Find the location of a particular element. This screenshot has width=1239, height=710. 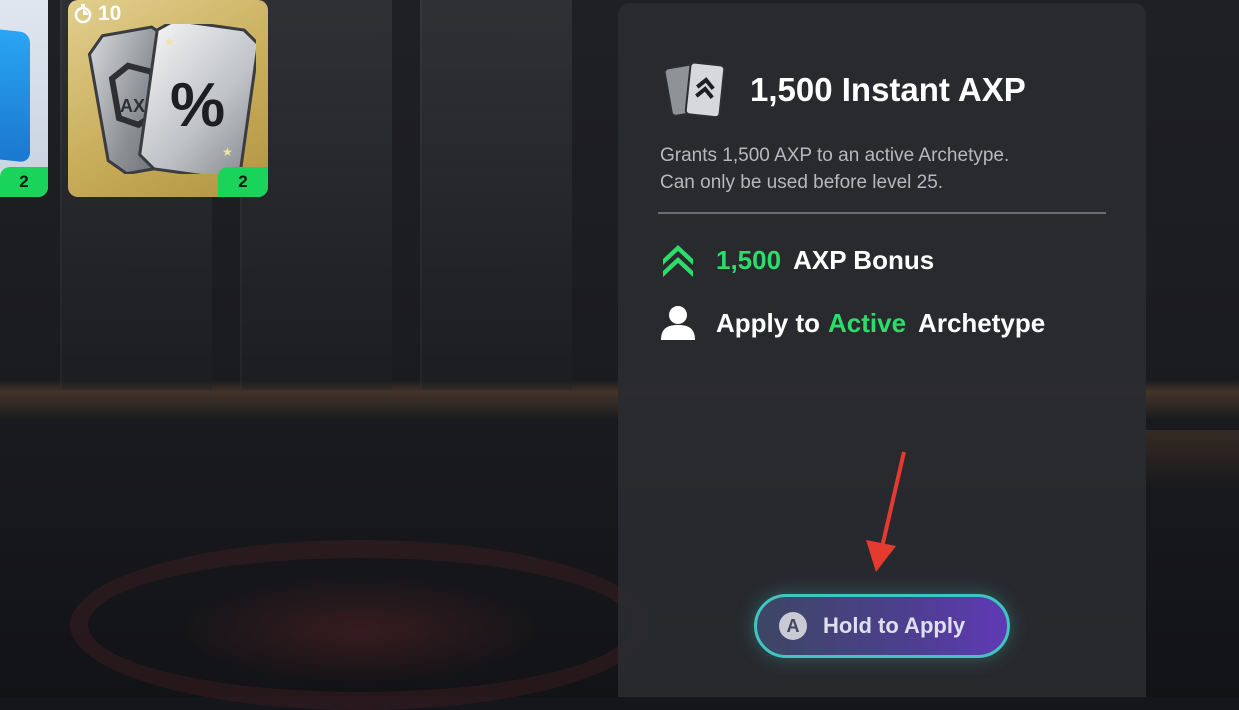

background-light is located at coordinates (1192, 460).